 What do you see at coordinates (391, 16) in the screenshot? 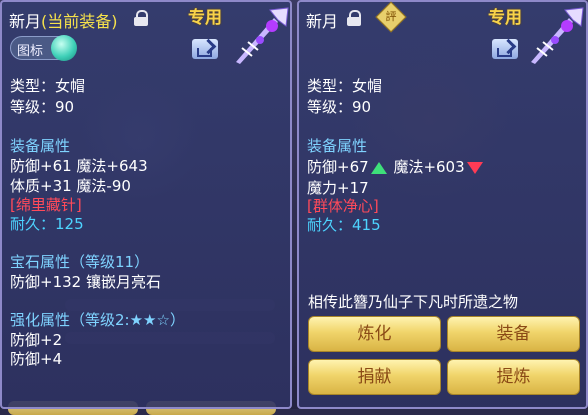
I see `rune-glyph: 評` at bounding box center [391, 16].